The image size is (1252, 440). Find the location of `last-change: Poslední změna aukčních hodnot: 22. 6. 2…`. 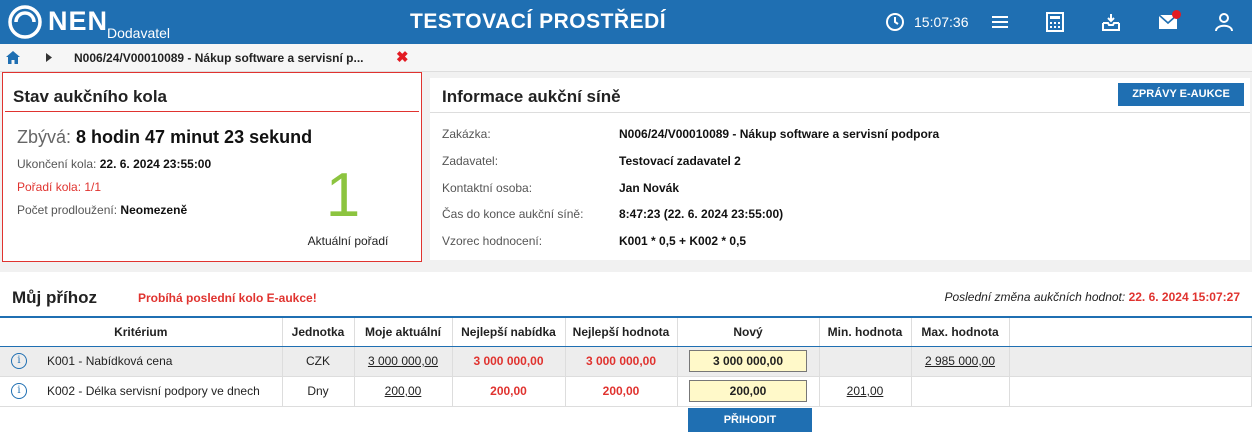

last-change: Poslední změna aukčních hodnot: 22. 6. 2… is located at coordinates (1092, 297).